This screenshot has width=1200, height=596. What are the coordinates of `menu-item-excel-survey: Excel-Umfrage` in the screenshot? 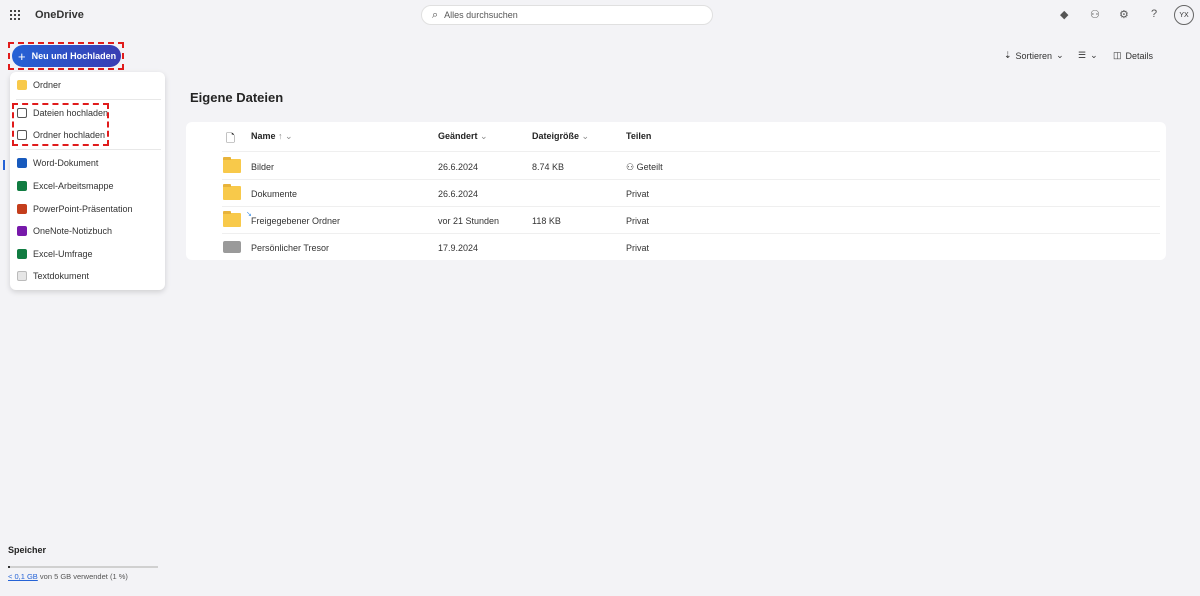 It's located at (55, 254).